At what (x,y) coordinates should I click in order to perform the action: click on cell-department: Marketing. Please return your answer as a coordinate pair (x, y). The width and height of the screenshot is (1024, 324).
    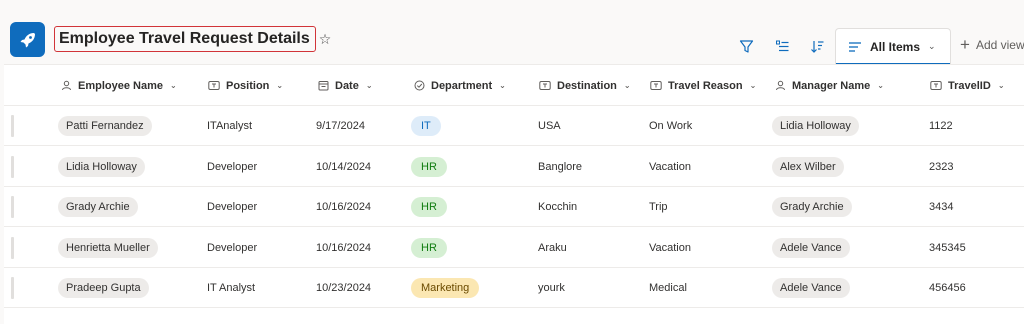
    Looking at the image, I should click on (445, 288).